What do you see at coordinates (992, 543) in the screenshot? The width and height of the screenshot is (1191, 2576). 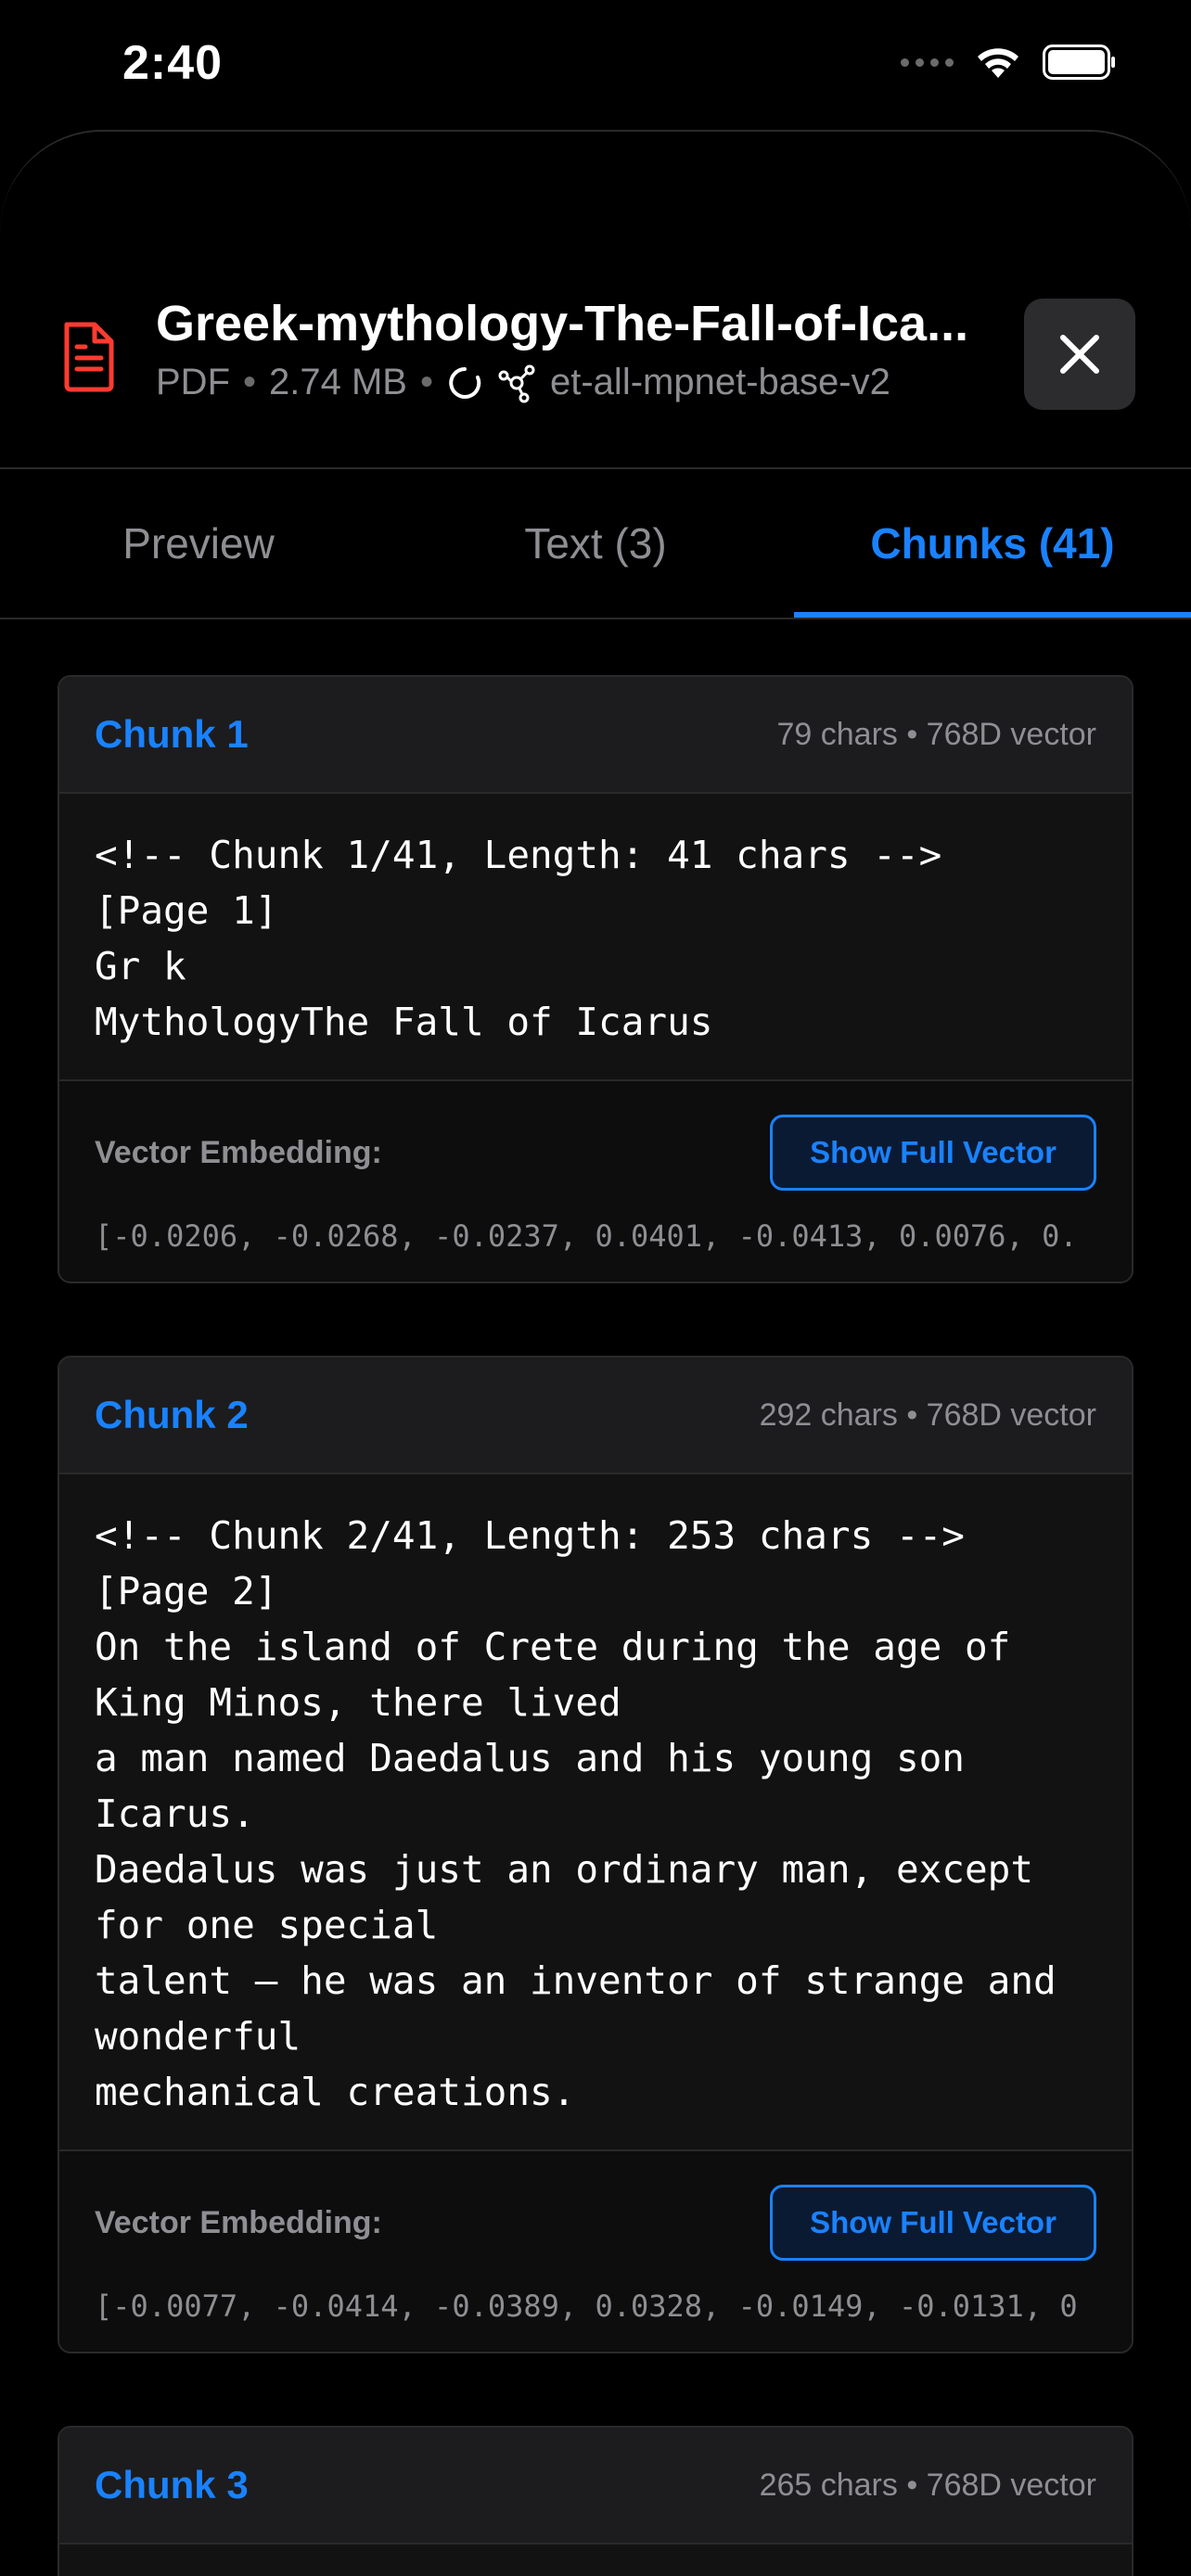 I see `tab-chunks: Chunks (41)` at bounding box center [992, 543].